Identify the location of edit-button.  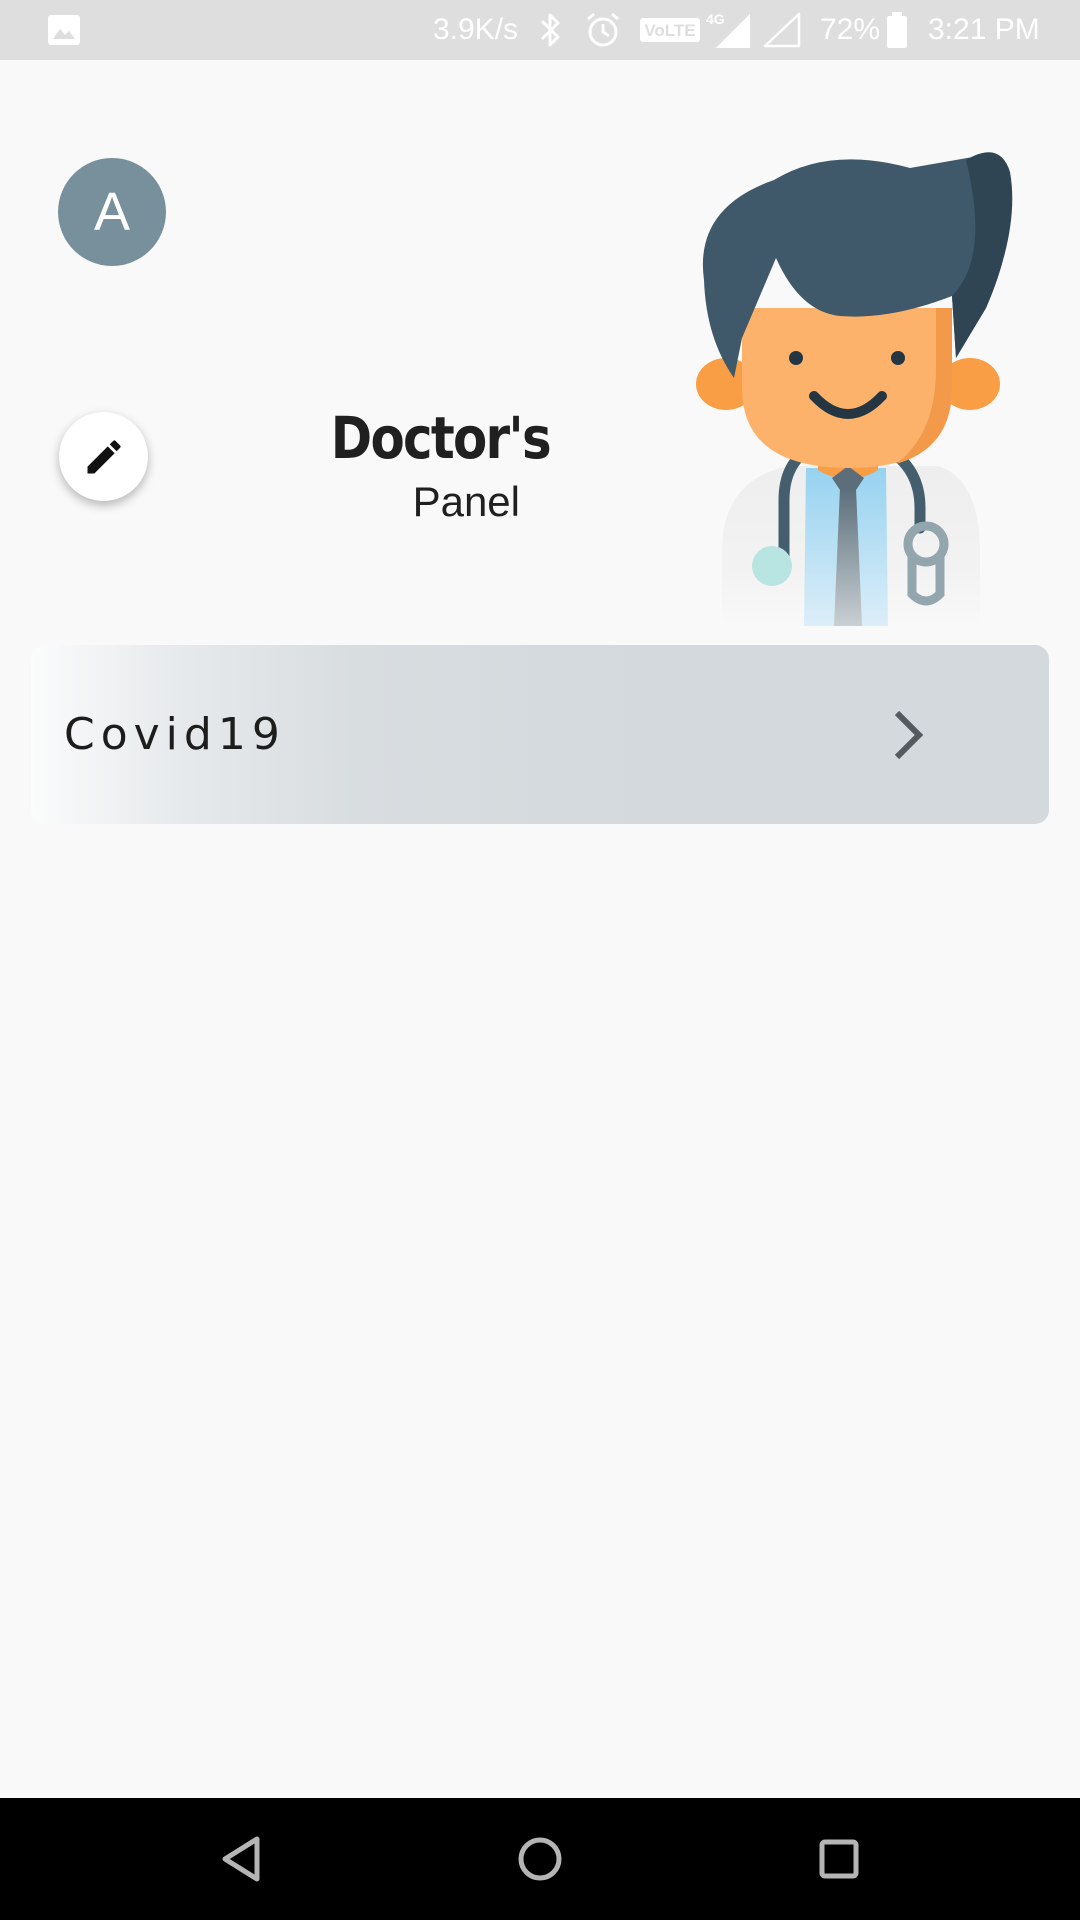
(103, 456).